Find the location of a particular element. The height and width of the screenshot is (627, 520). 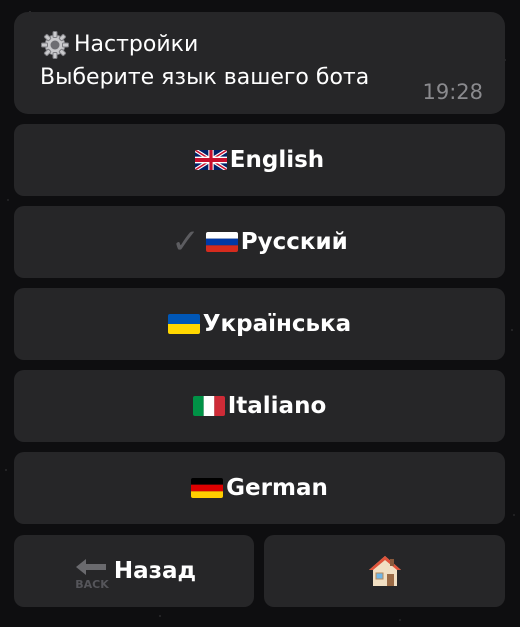

back-button-label: Назад is located at coordinates (155, 571).